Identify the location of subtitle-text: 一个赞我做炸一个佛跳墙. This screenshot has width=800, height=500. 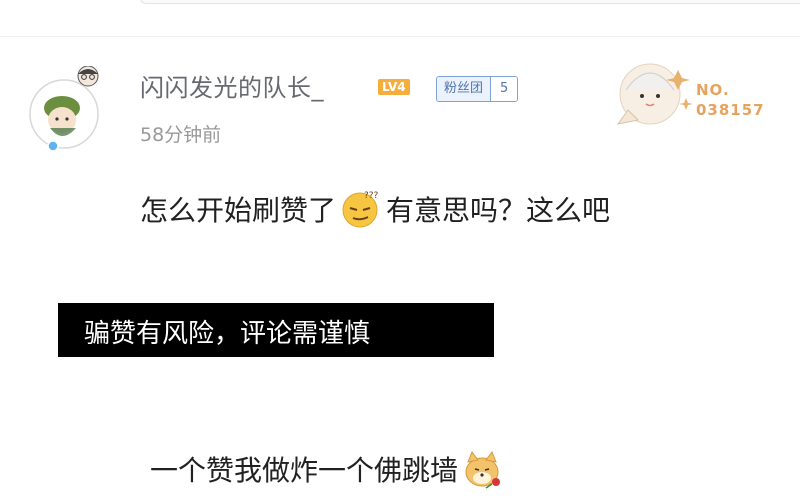
(329, 469).